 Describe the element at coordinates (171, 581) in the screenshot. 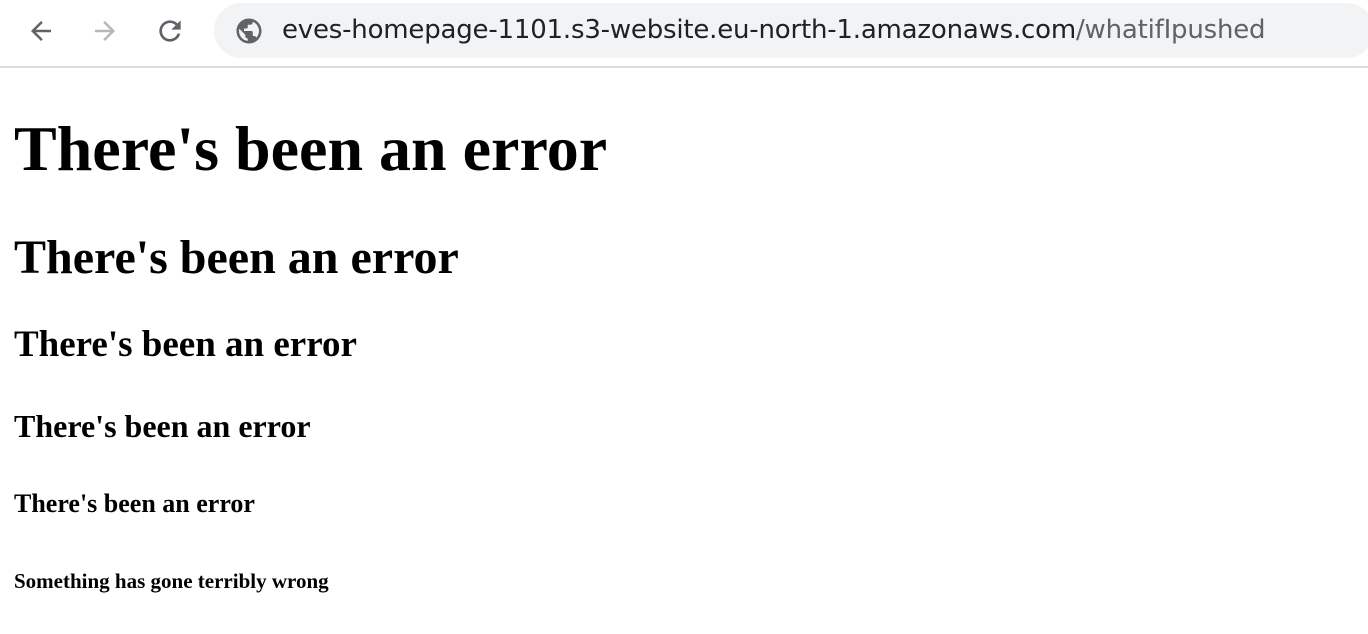

I see `heading-6: Something has gone terribly wrong` at that location.